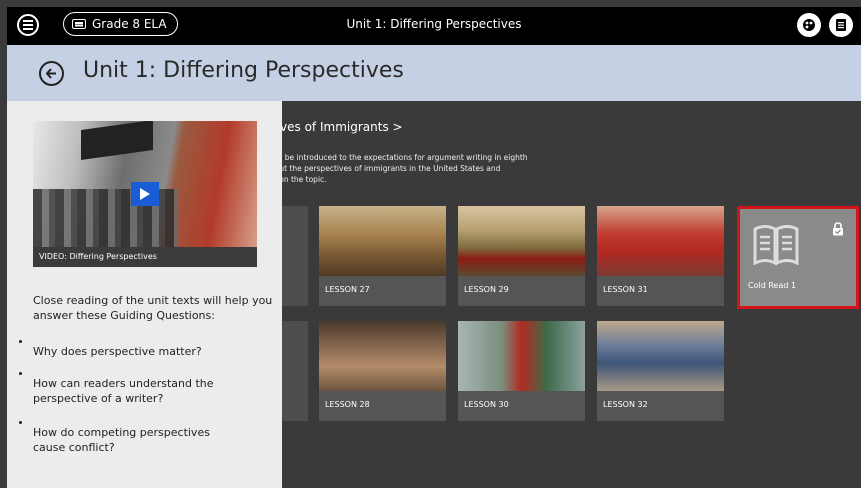 This screenshot has width=861, height=488. What do you see at coordinates (342, 127) in the screenshot?
I see `section-link: tives of Immigrants >` at bounding box center [342, 127].